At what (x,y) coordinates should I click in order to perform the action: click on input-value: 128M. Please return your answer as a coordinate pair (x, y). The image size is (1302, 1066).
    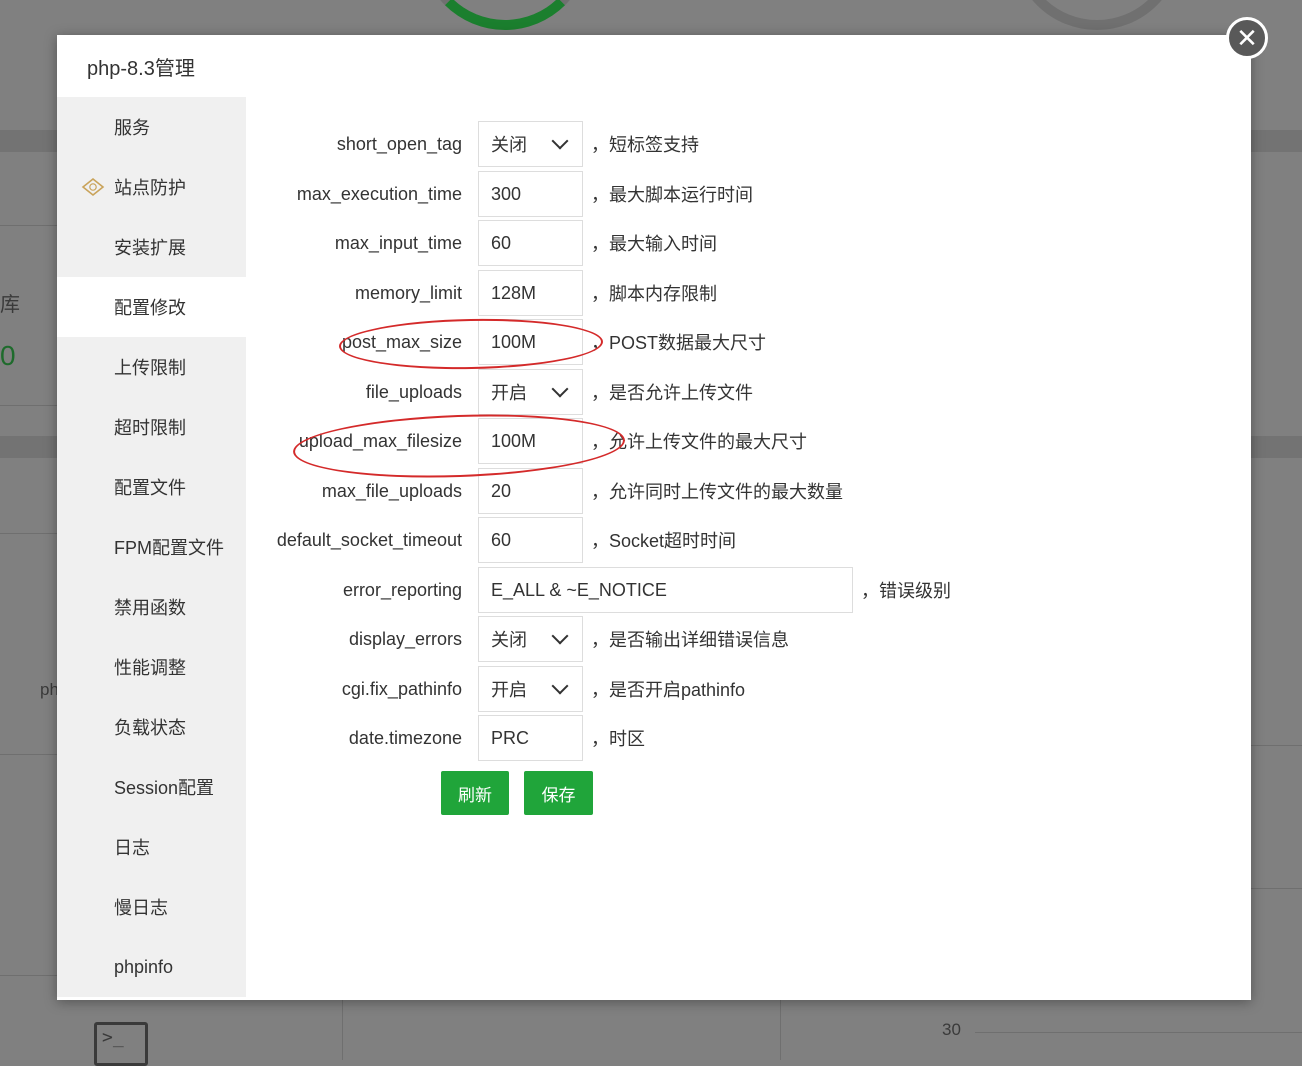
    Looking at the image, I should click on (514, 292).